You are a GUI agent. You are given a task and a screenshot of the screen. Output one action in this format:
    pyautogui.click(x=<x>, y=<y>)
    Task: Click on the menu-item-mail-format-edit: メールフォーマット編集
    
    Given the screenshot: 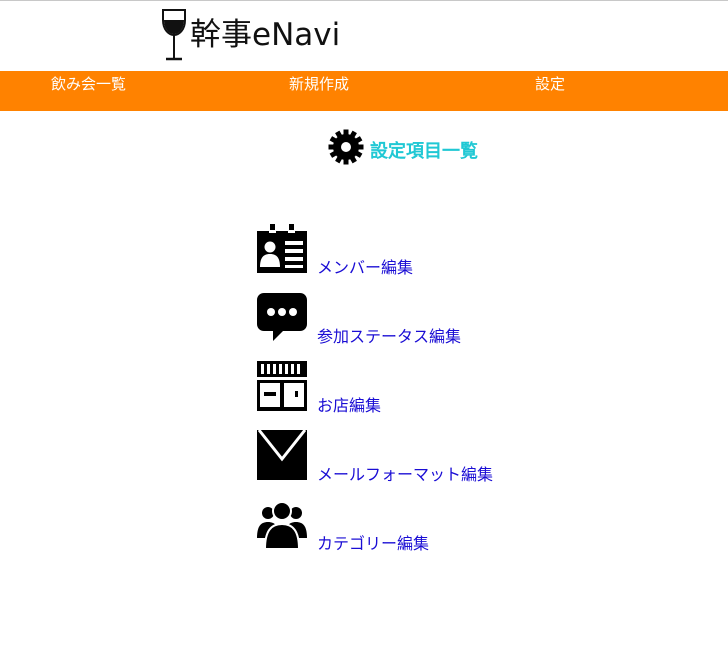 What is the action you would take?
    pyautogui.click(x=374, y=456)
    